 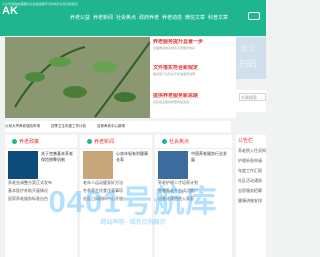 I want to click on hero-side-item: 文件落实符合新规定 相关部门主管关于补贴事项说明, so click(x=193, y=71).